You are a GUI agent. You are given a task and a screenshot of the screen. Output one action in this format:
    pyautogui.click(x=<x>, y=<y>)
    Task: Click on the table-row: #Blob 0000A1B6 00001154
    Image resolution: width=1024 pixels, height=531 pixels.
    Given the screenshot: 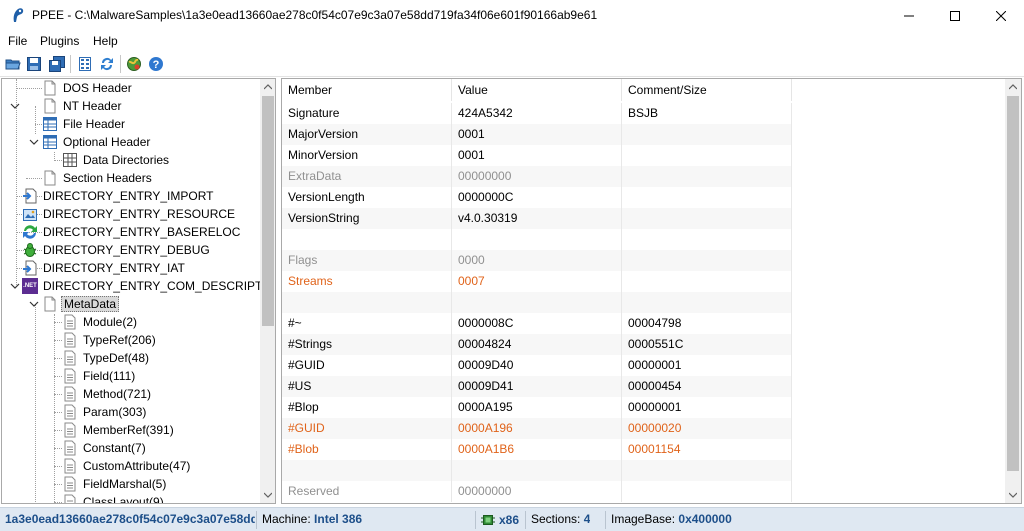 What is the action you would take?
    pyautogui.click(x=537, y=449)
    